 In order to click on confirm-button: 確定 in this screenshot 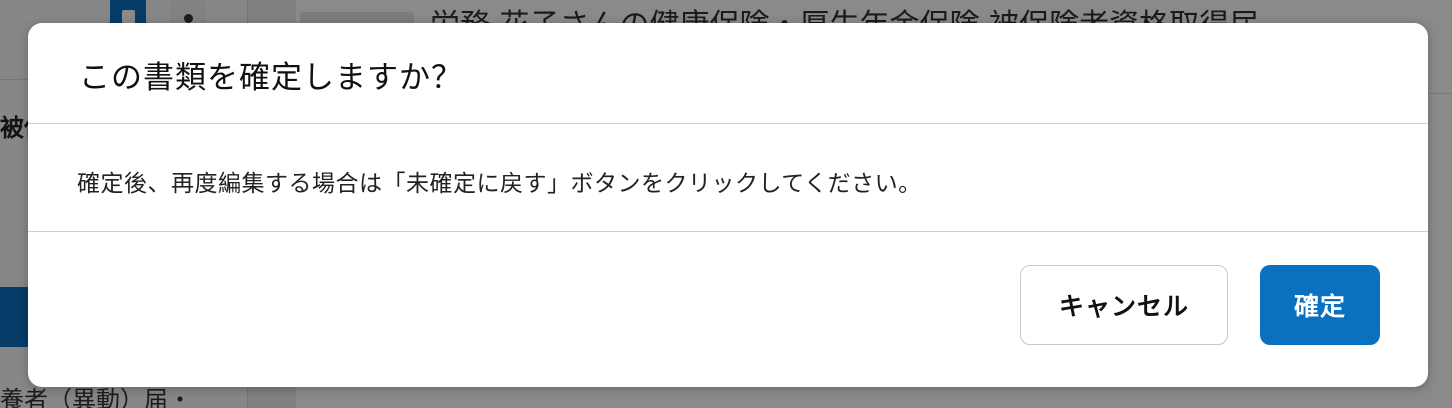, I will do `click(1320, 305)`.